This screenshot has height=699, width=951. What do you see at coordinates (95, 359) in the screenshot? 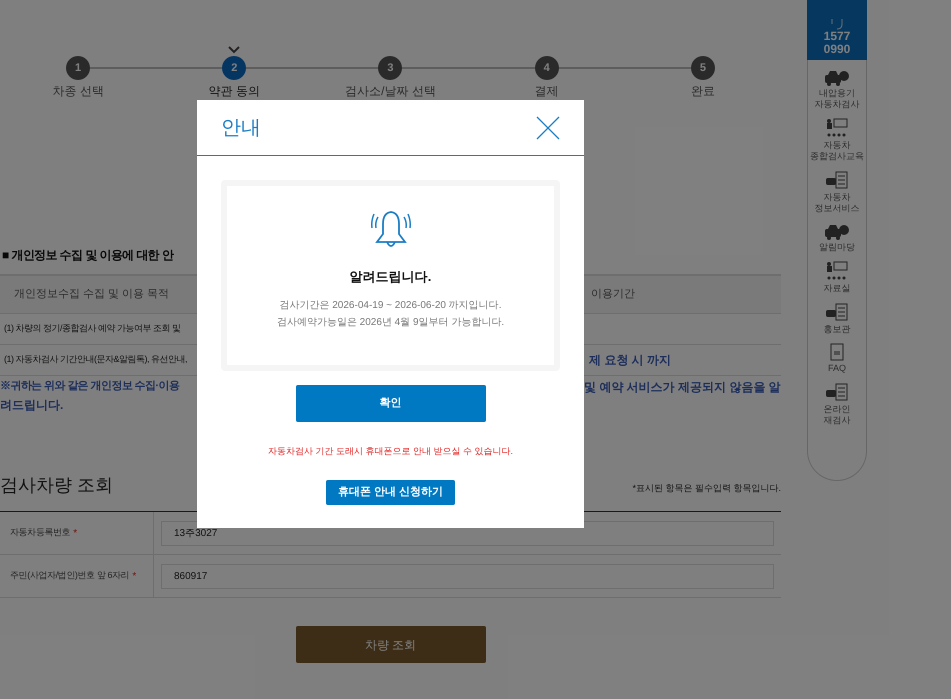
I see `table-cell-text: (1) 자동차검사 기간안내(문자&알림톡), 유선안내,` at bounding box center [95, 359].